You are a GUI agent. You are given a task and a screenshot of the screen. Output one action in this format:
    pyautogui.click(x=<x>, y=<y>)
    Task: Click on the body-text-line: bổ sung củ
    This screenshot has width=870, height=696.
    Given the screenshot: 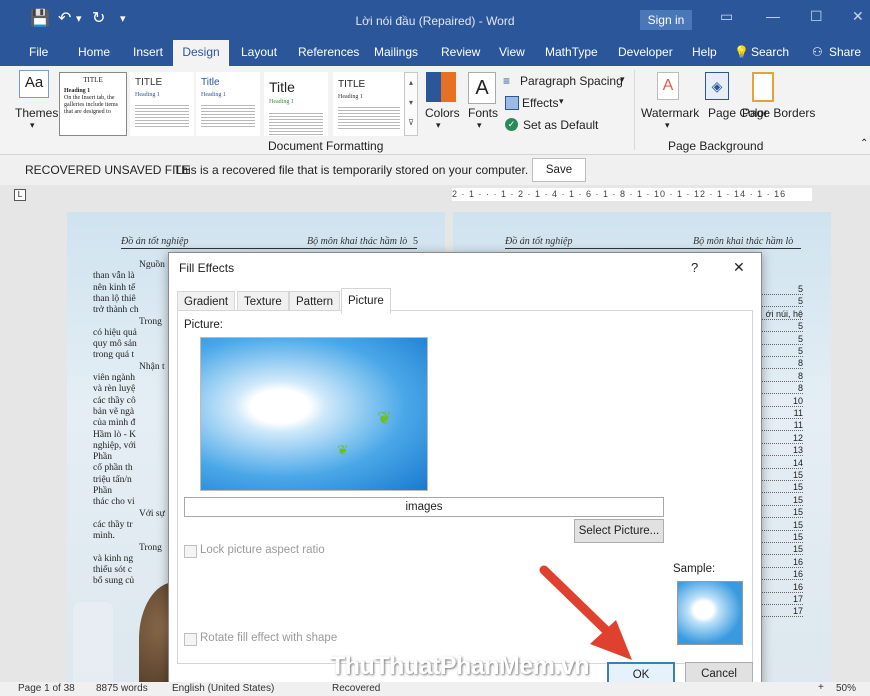 What is the action you would take?
    pyautogui.click(x=114, y=581)
    